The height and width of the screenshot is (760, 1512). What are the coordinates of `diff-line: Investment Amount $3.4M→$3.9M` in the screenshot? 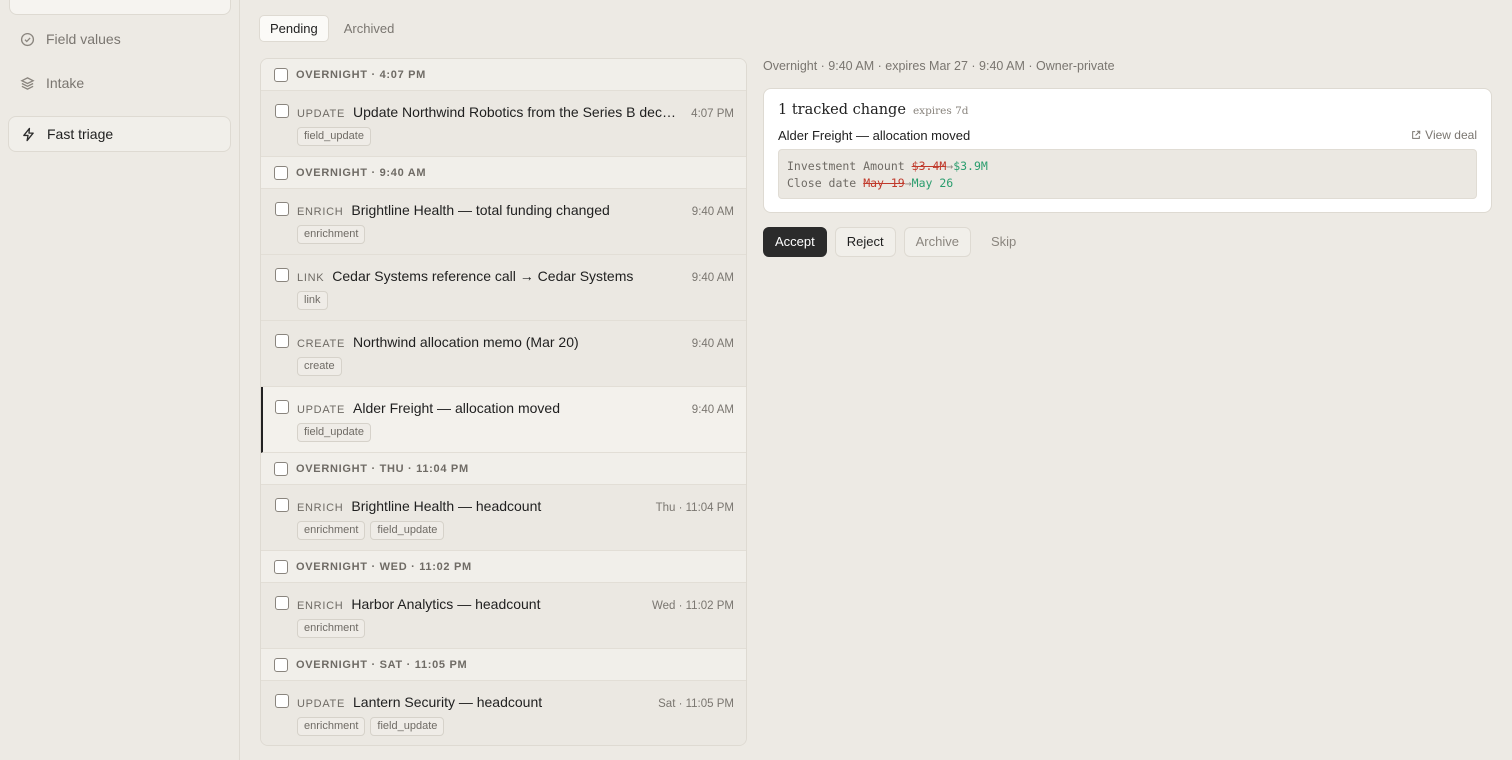 It's located at (1127, 166).